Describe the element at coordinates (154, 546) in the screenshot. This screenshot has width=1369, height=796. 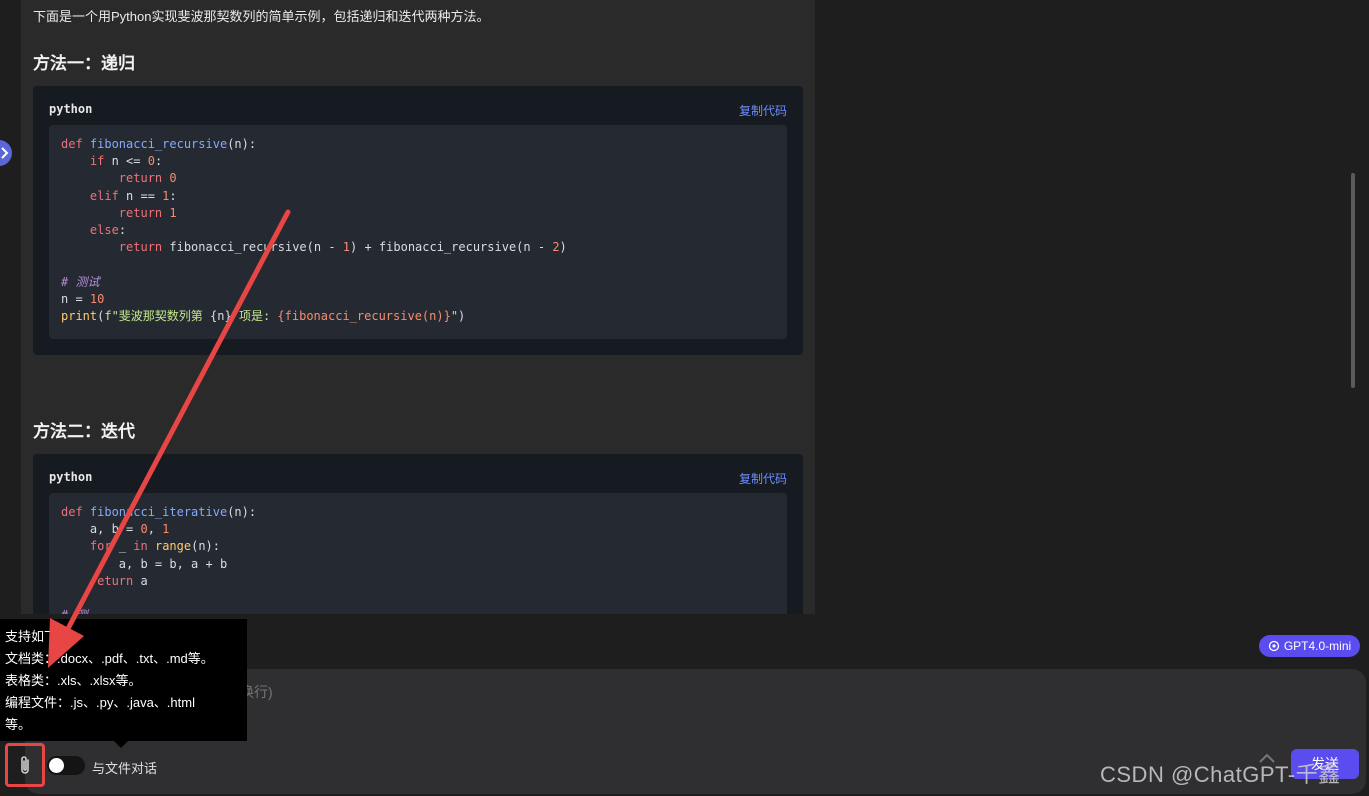
I see `code-line: for _ in range(n):` at that location.